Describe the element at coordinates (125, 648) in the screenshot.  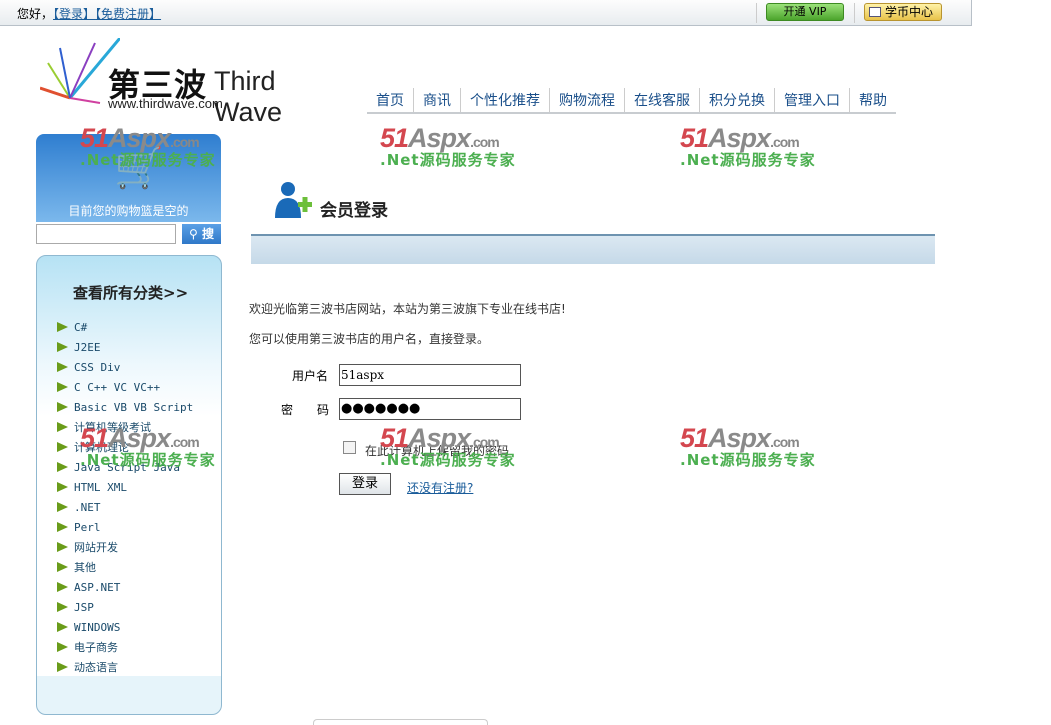
I see `category-item: 电子商务` at that location.